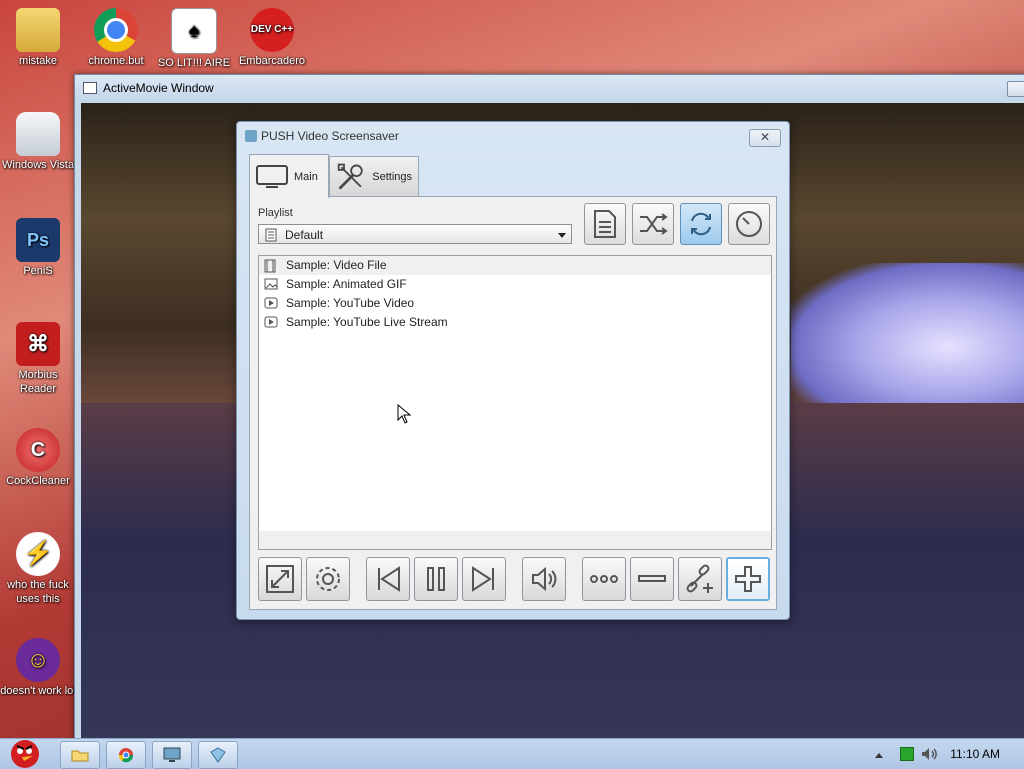 Image resolution: width=1024 pixels, height=769 pixels. What do you see at coordinates (38, 271) in the screenshot?
I see `desktop-icon-label: PeniS` at bounding box center [38, 271].